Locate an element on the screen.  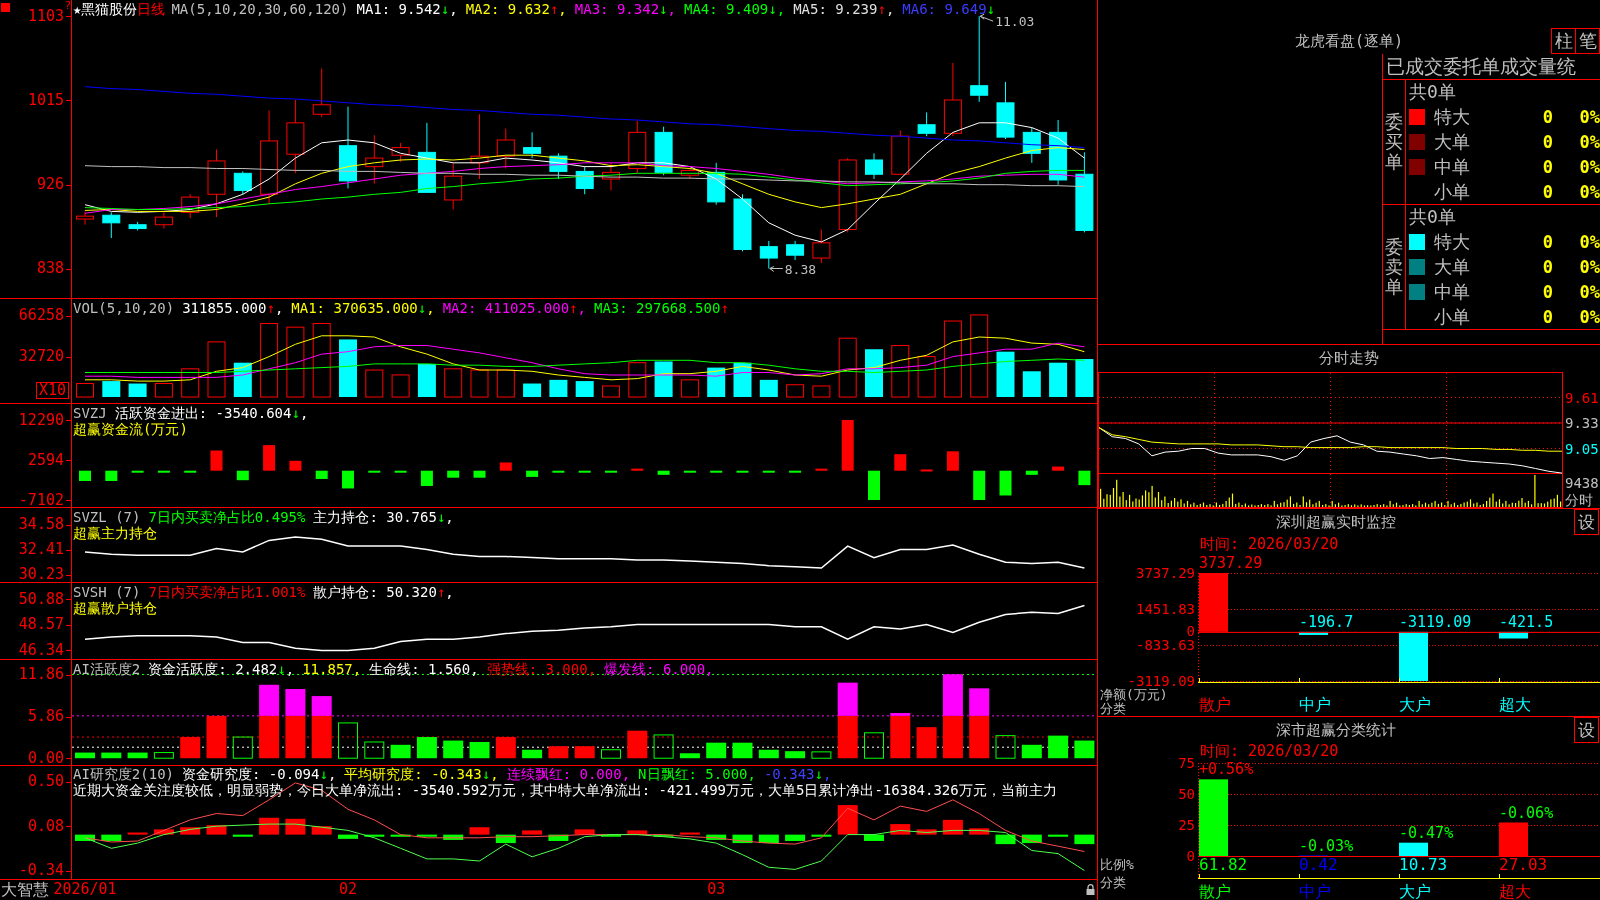
axis-title: 分类 is located at coordinates (1113, 883).